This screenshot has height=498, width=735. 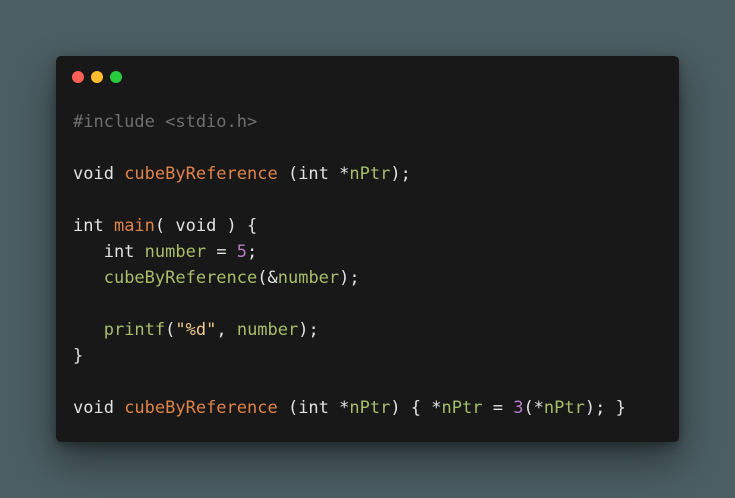 I want to click on code-token-ident: printf, so click(x=134, y=330).